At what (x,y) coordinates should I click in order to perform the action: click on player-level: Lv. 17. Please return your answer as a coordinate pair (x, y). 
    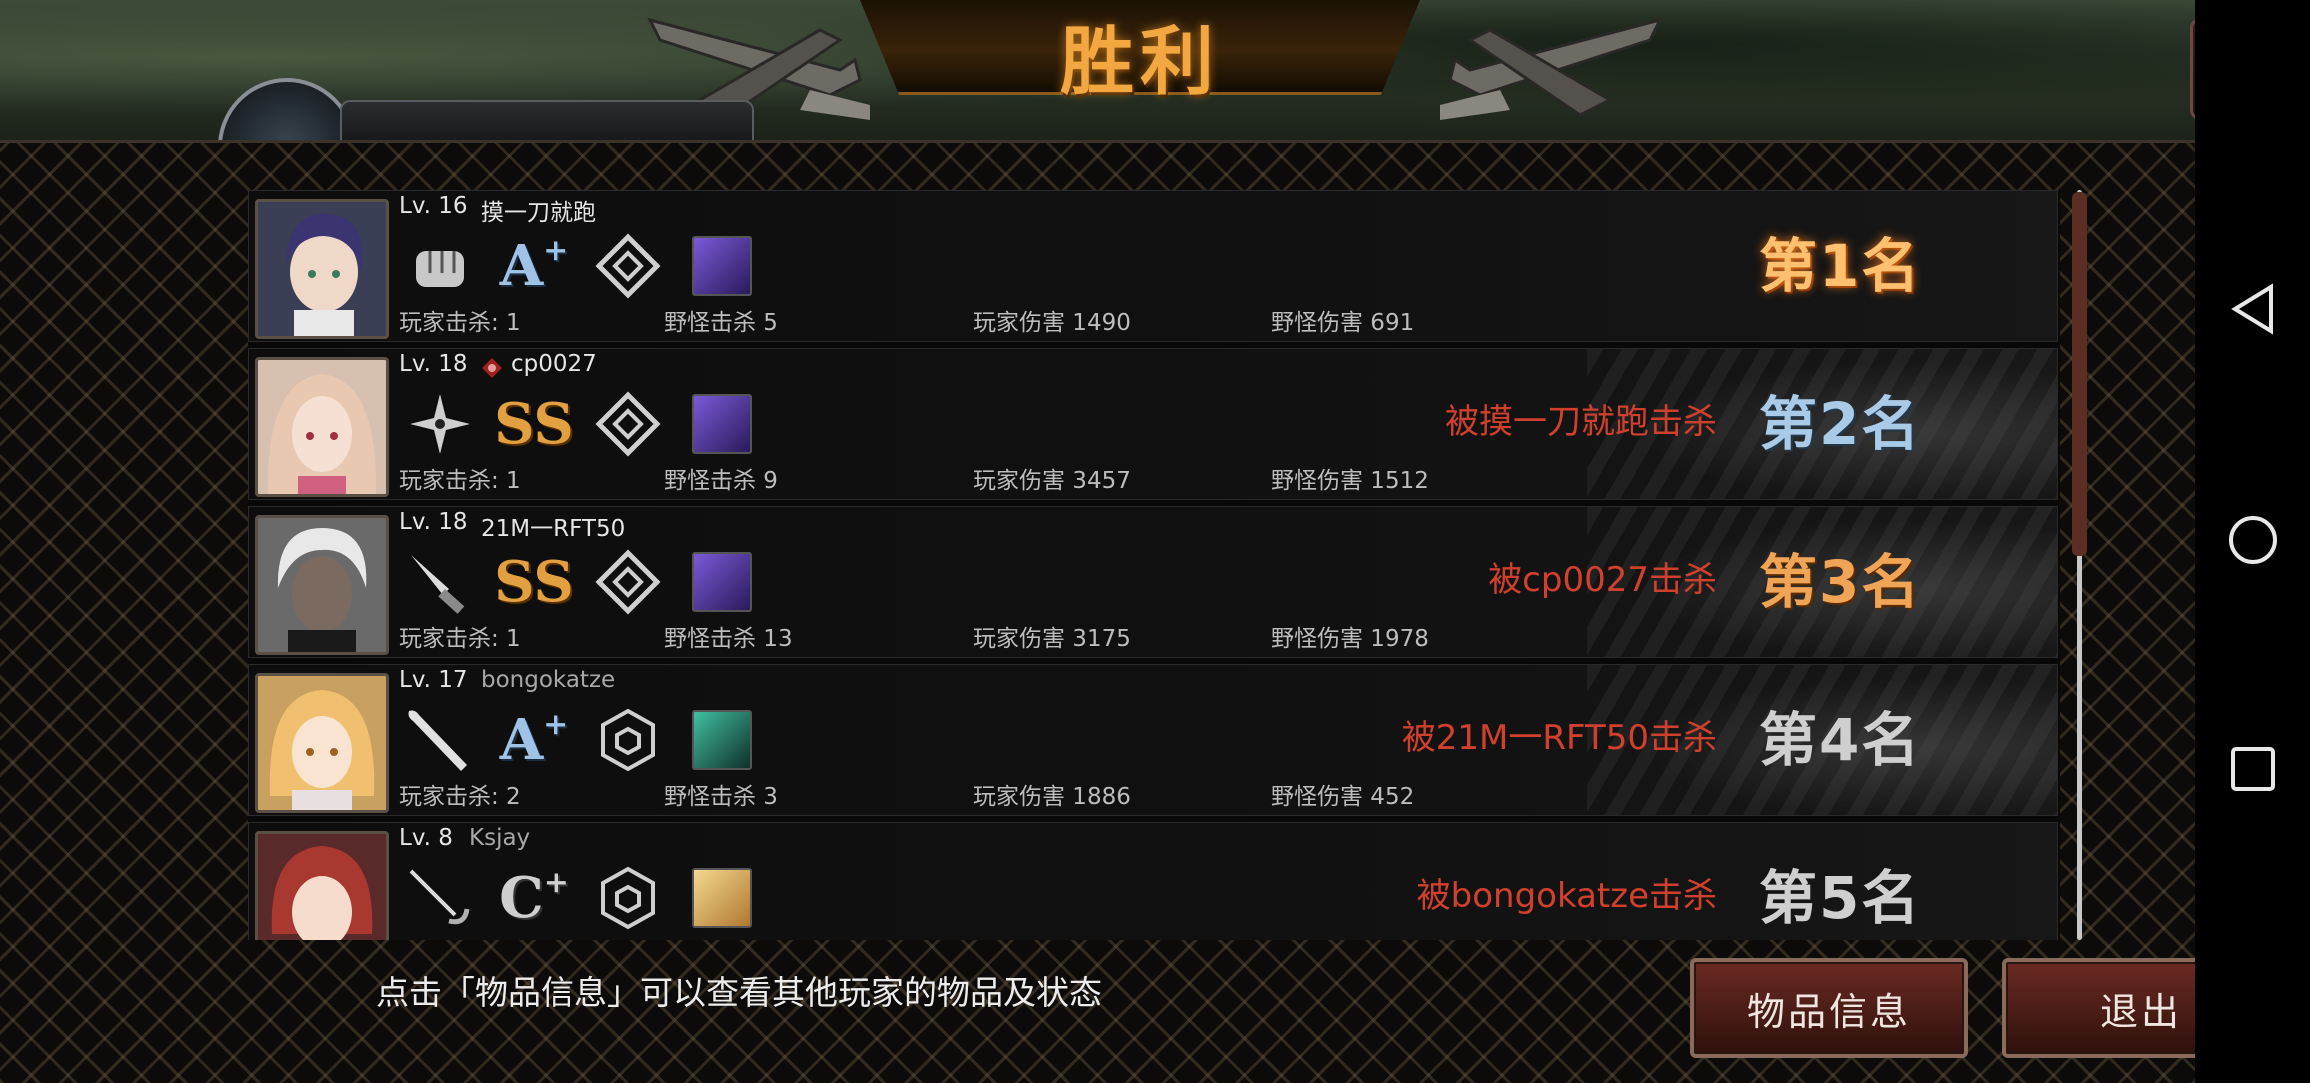
    Looking at the image, I should click on (433, 680).